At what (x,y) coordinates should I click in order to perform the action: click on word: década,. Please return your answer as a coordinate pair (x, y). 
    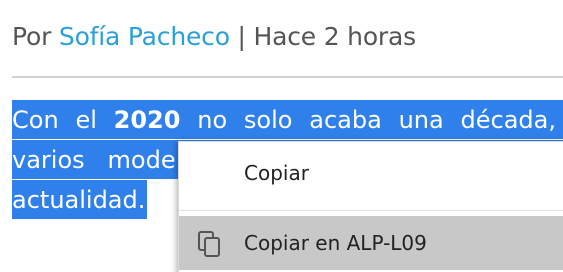
    Looking at the image, I should click on (508, 120).